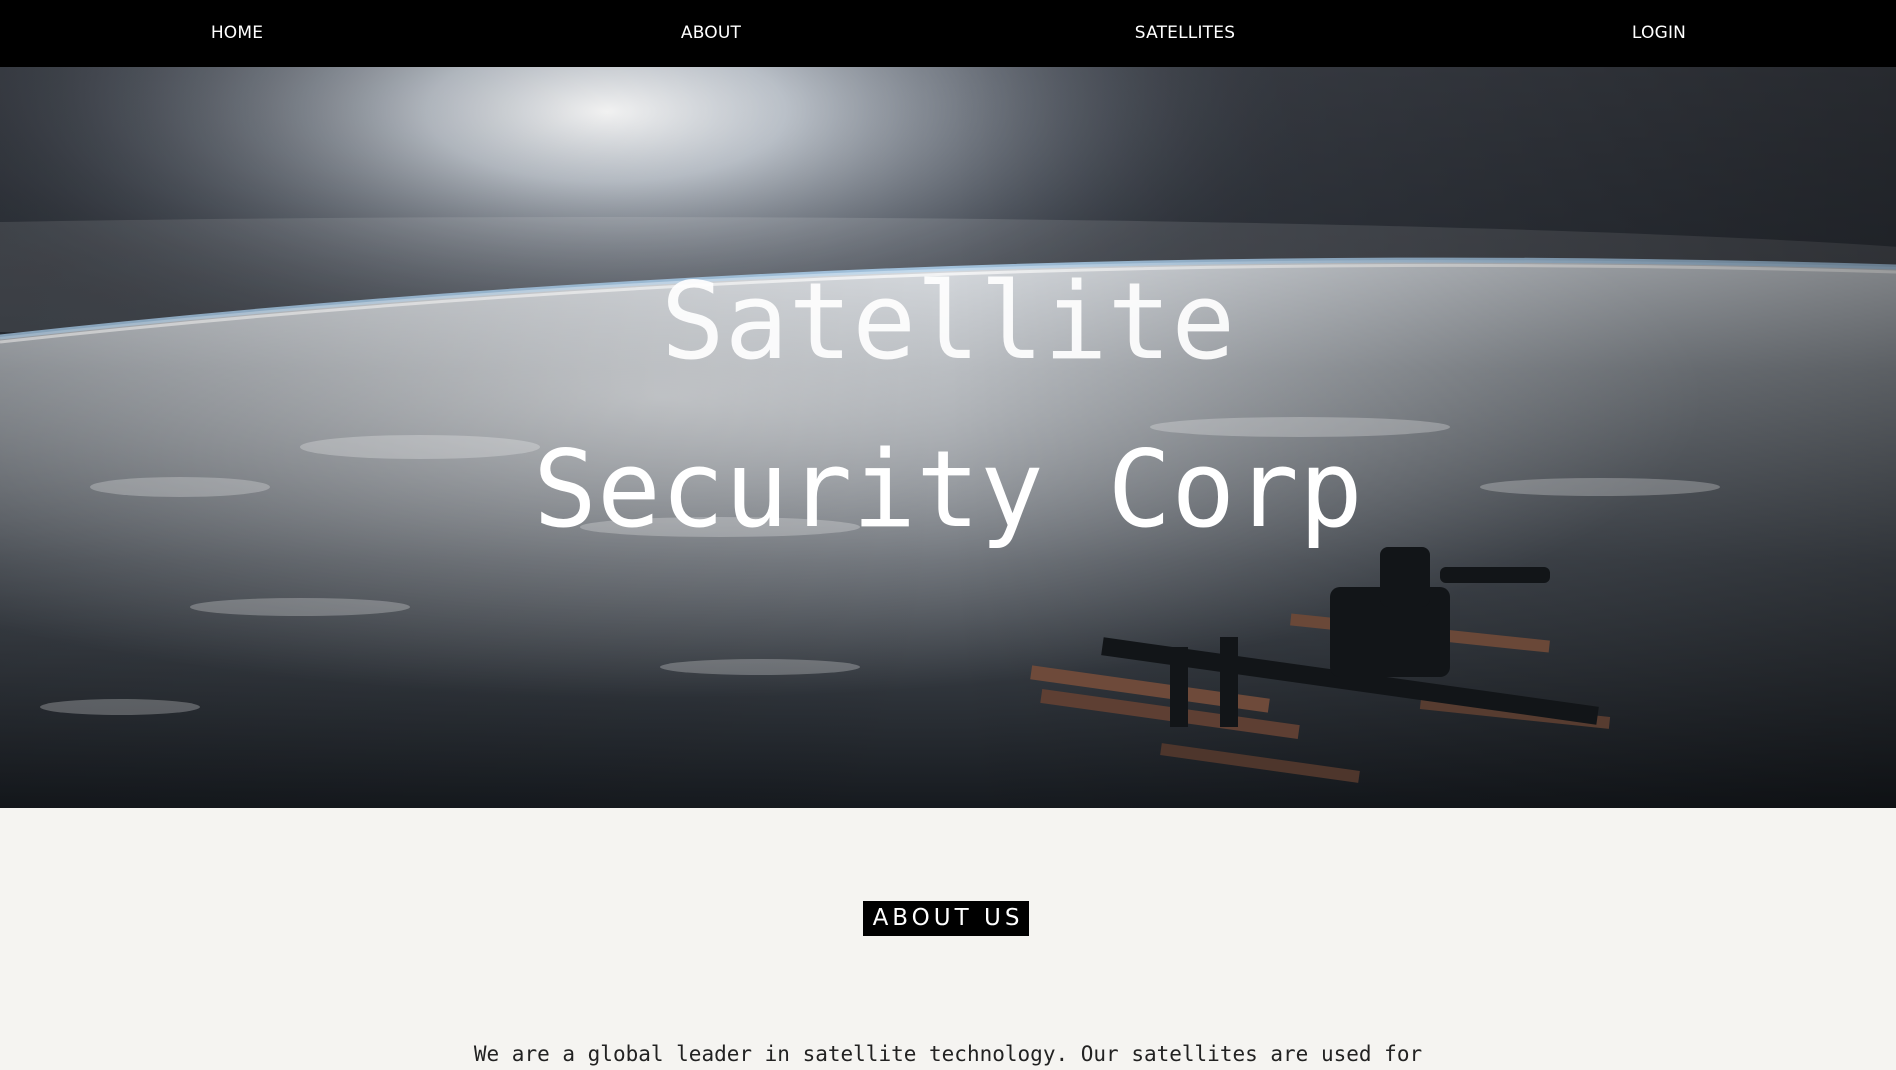 The width and height of the screenshot is (1896, 1070). I want to click on nav-login-link: LOGIN, so click(1659, 33).